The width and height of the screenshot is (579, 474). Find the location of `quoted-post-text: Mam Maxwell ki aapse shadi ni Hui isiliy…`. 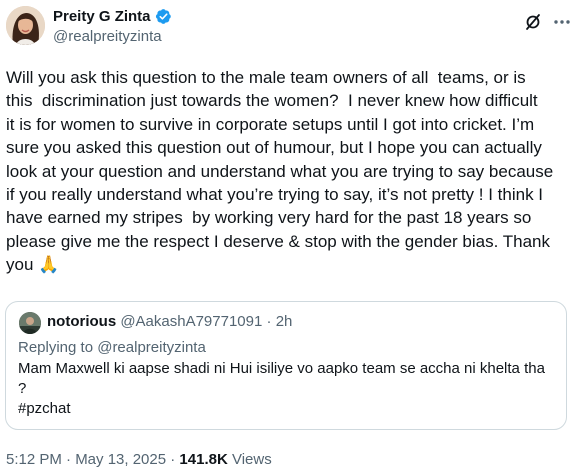

quoted-post-text: Mam Maxwell ki aapse shadi ni Hui isiliy… is located at coordinates (281, 388).